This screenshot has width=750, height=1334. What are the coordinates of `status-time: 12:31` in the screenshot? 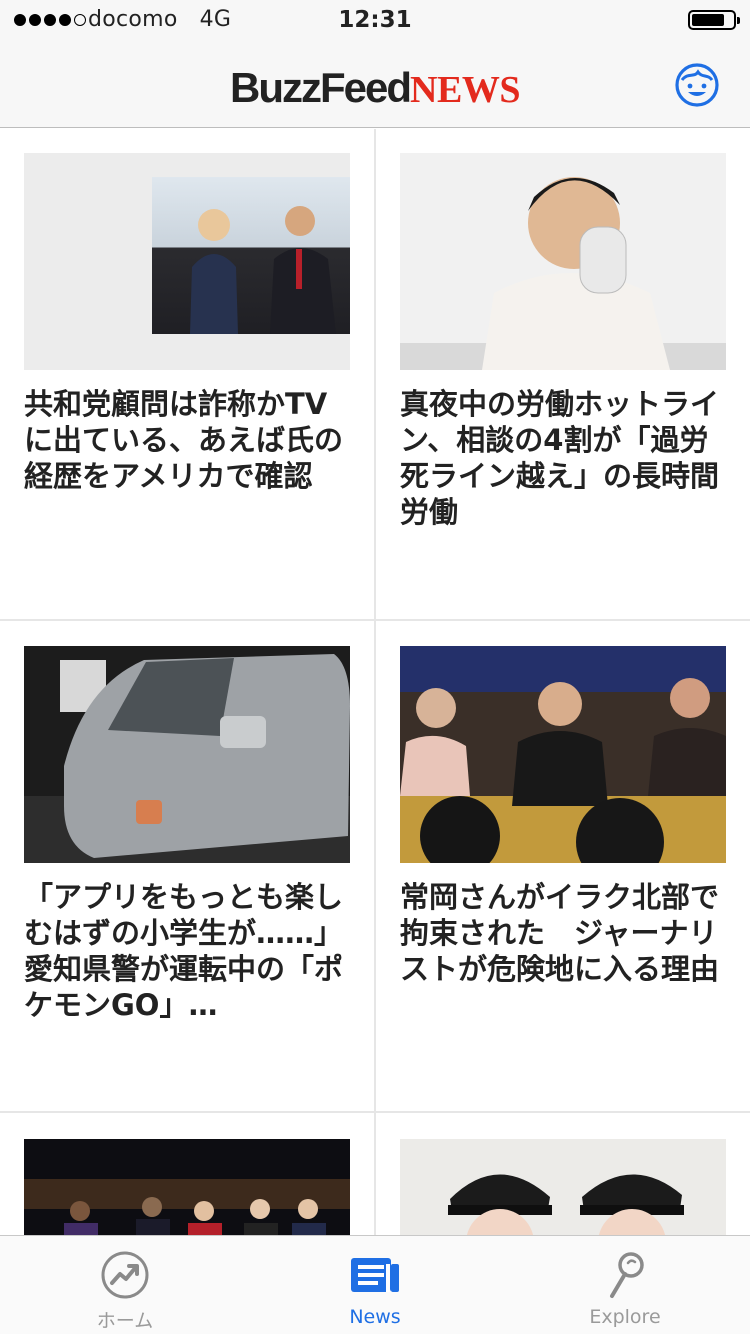 It's located at (375, 20).